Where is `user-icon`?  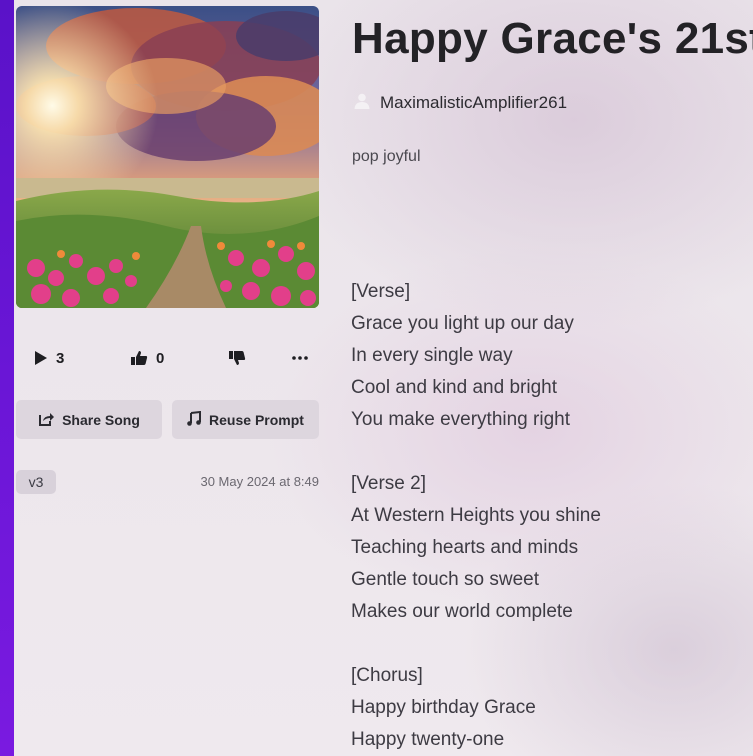
user-icon is located at coordinates (362, 103).